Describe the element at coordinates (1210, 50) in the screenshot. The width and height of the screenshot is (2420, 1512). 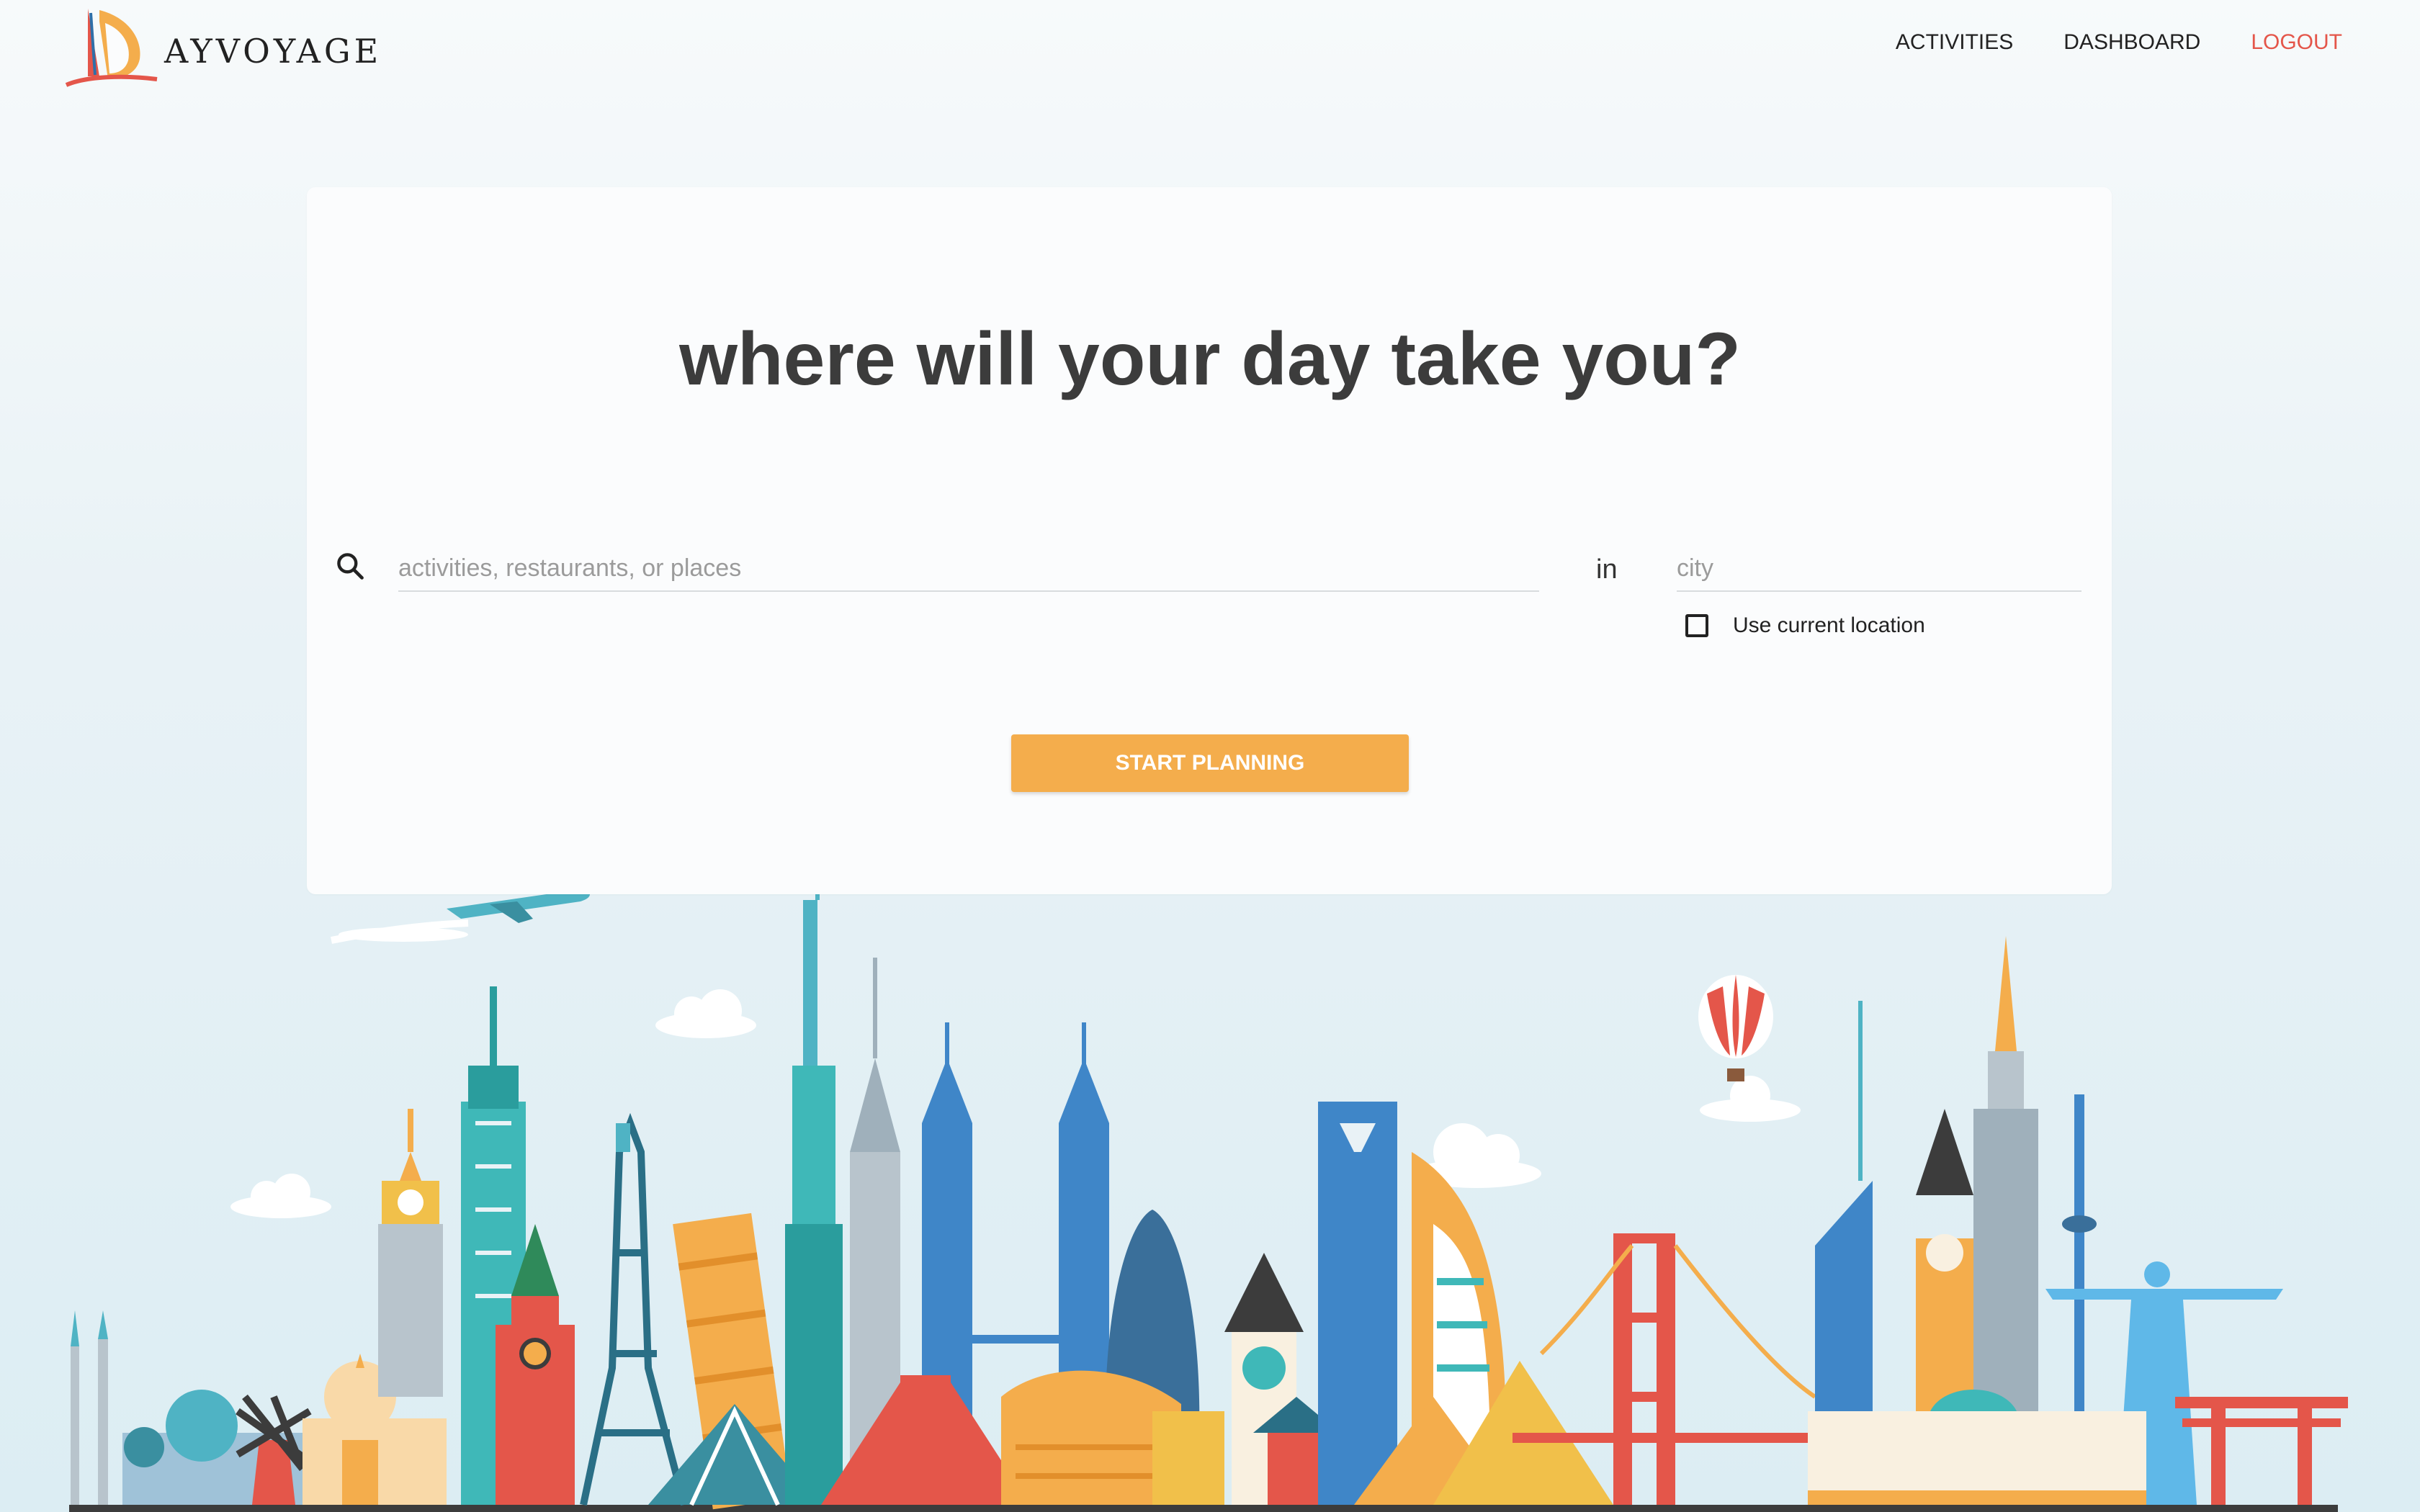
I see `header: AYVOYAGE ACTIVITIES DASHBOARD LOGOUT` at that location.